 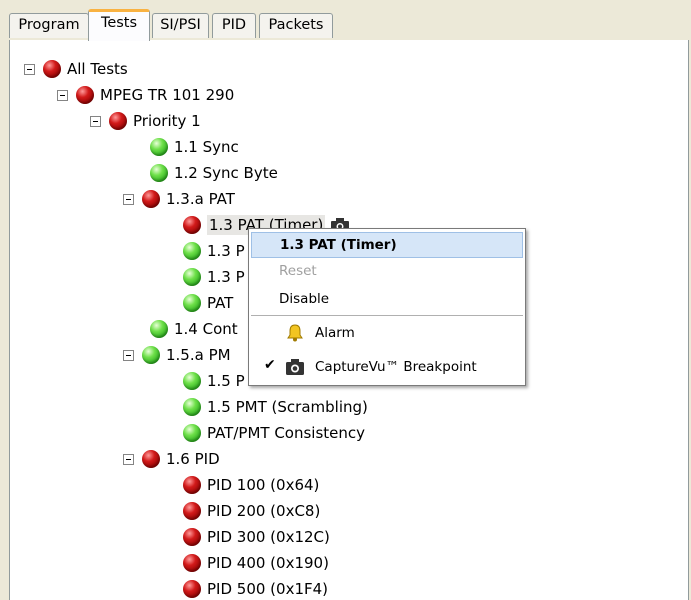 What do you see at coordinates (268, 563) in the screenshot?
I see `tree-node-label: PID 400 (0x190)` at bounding box center [268, 563].